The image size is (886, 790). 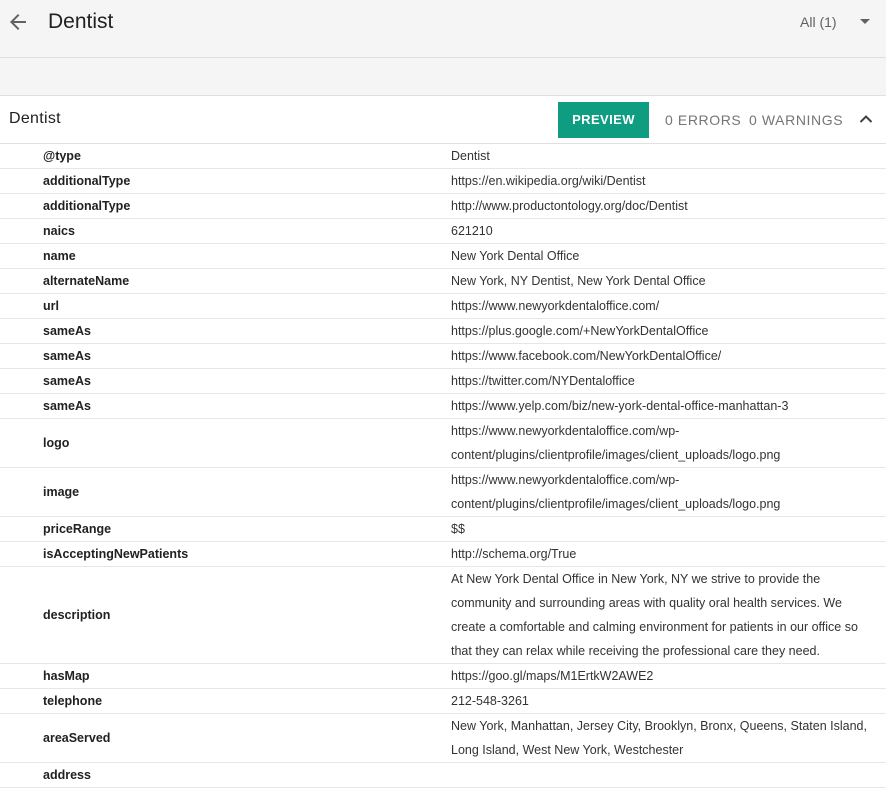 What do you see at coordinates (443, 29) in the screenshot?
I see `top-bar: Dentist All (1)` at bounding box center [443, 29].